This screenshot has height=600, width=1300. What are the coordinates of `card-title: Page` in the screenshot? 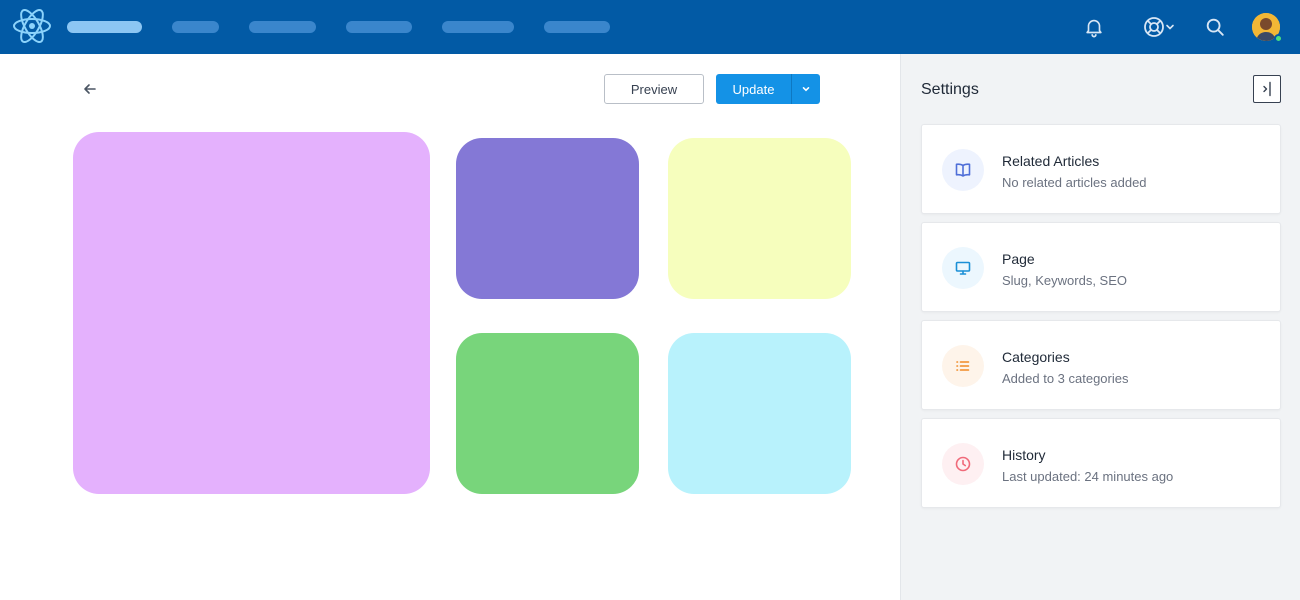 It's located at (1018, 259).